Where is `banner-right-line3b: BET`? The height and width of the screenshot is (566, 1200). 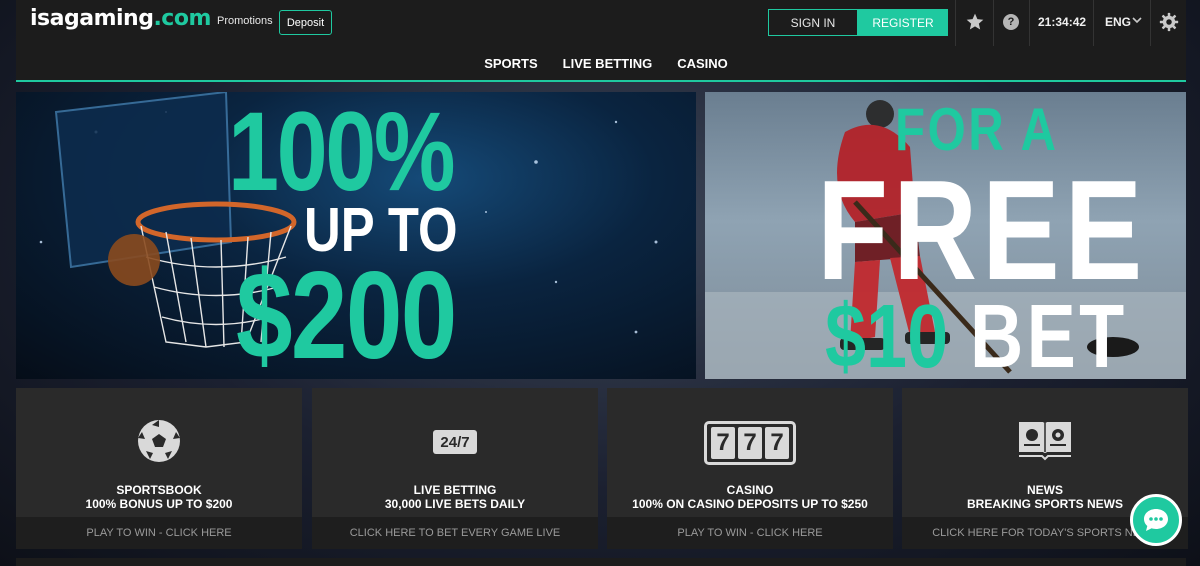 banner-right-line3b: BET is located at coordinates (1049, 333).